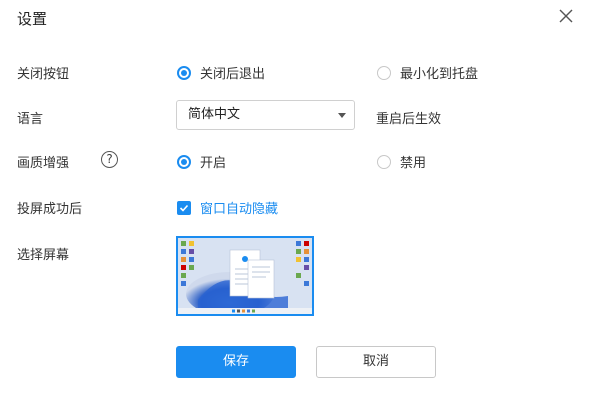  What do you see at coordinates (236, 362) in the screenshot?
I see `save-button: 保存` at bounding box center [236, 362].